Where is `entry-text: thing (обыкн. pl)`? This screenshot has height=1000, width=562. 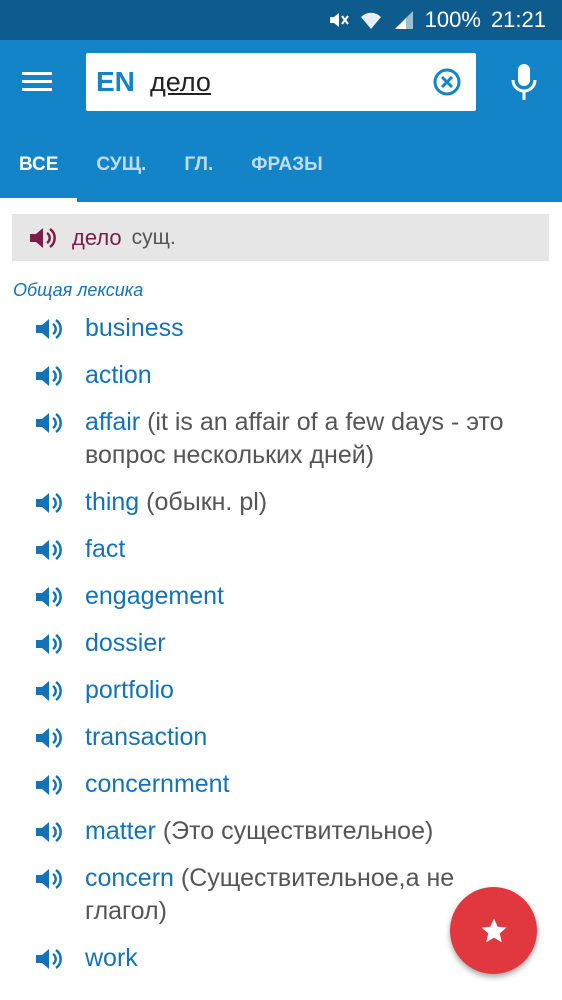 entry-text: thing (обыкн. pl) is located at coordinates (310, 502).